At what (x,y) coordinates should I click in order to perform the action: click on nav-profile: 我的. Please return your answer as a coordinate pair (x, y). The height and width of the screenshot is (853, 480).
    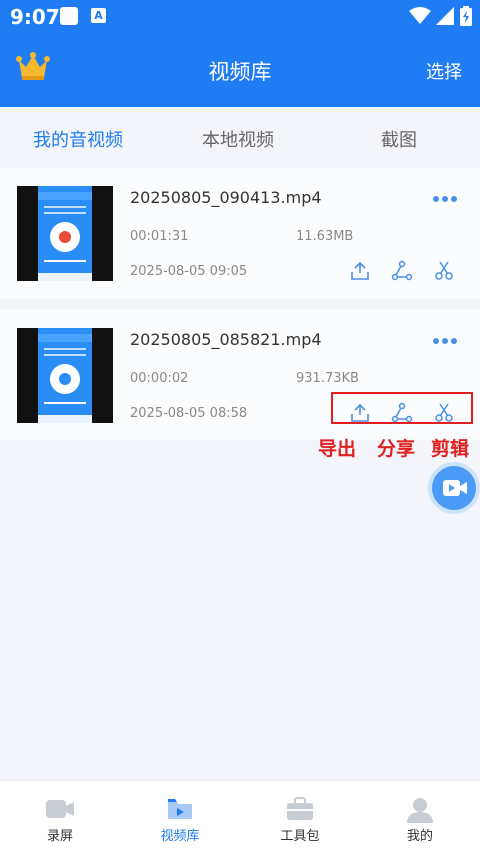
    Looking at the image, I should click on (420, 817).